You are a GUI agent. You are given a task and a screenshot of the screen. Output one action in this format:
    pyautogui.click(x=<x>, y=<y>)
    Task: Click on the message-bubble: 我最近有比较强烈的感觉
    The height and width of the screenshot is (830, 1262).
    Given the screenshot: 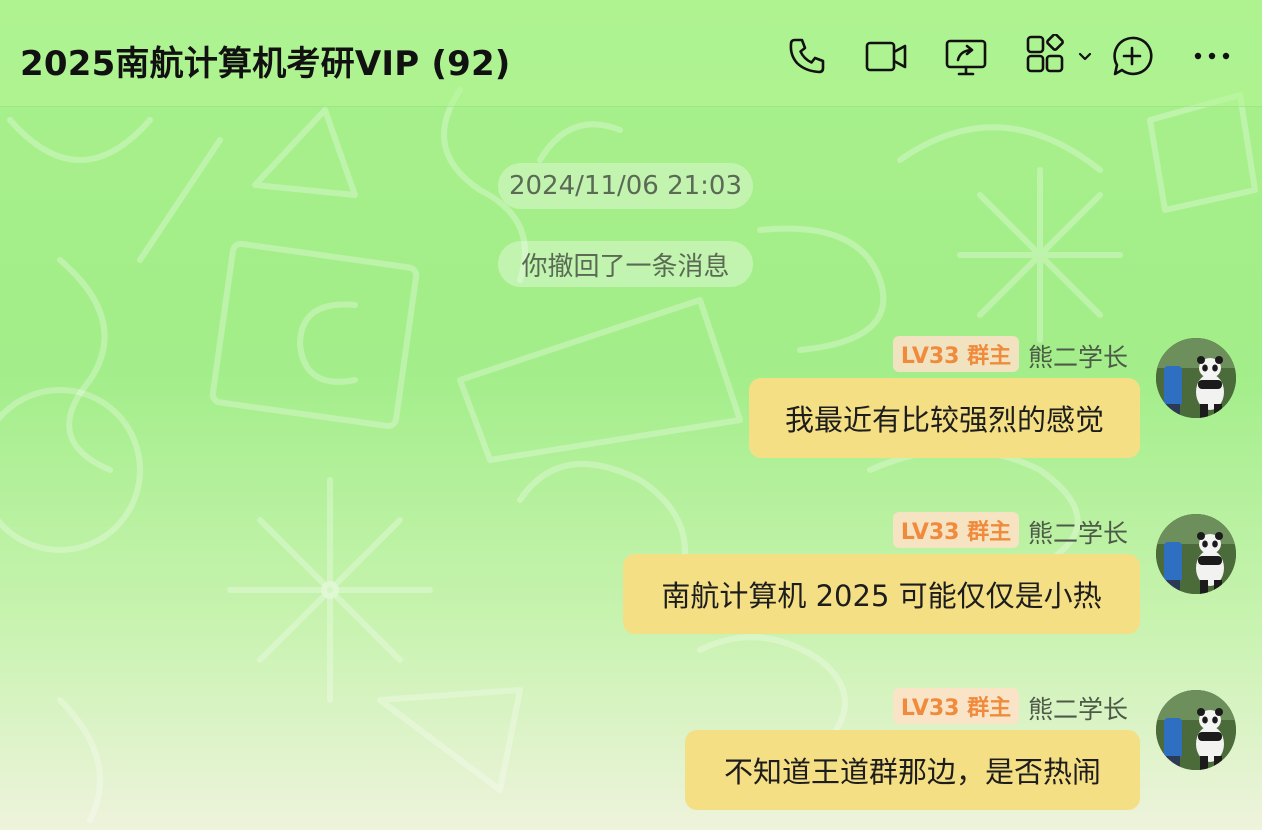 What is the action you would take?
    pyautogui.click(x=944, y=418)
    